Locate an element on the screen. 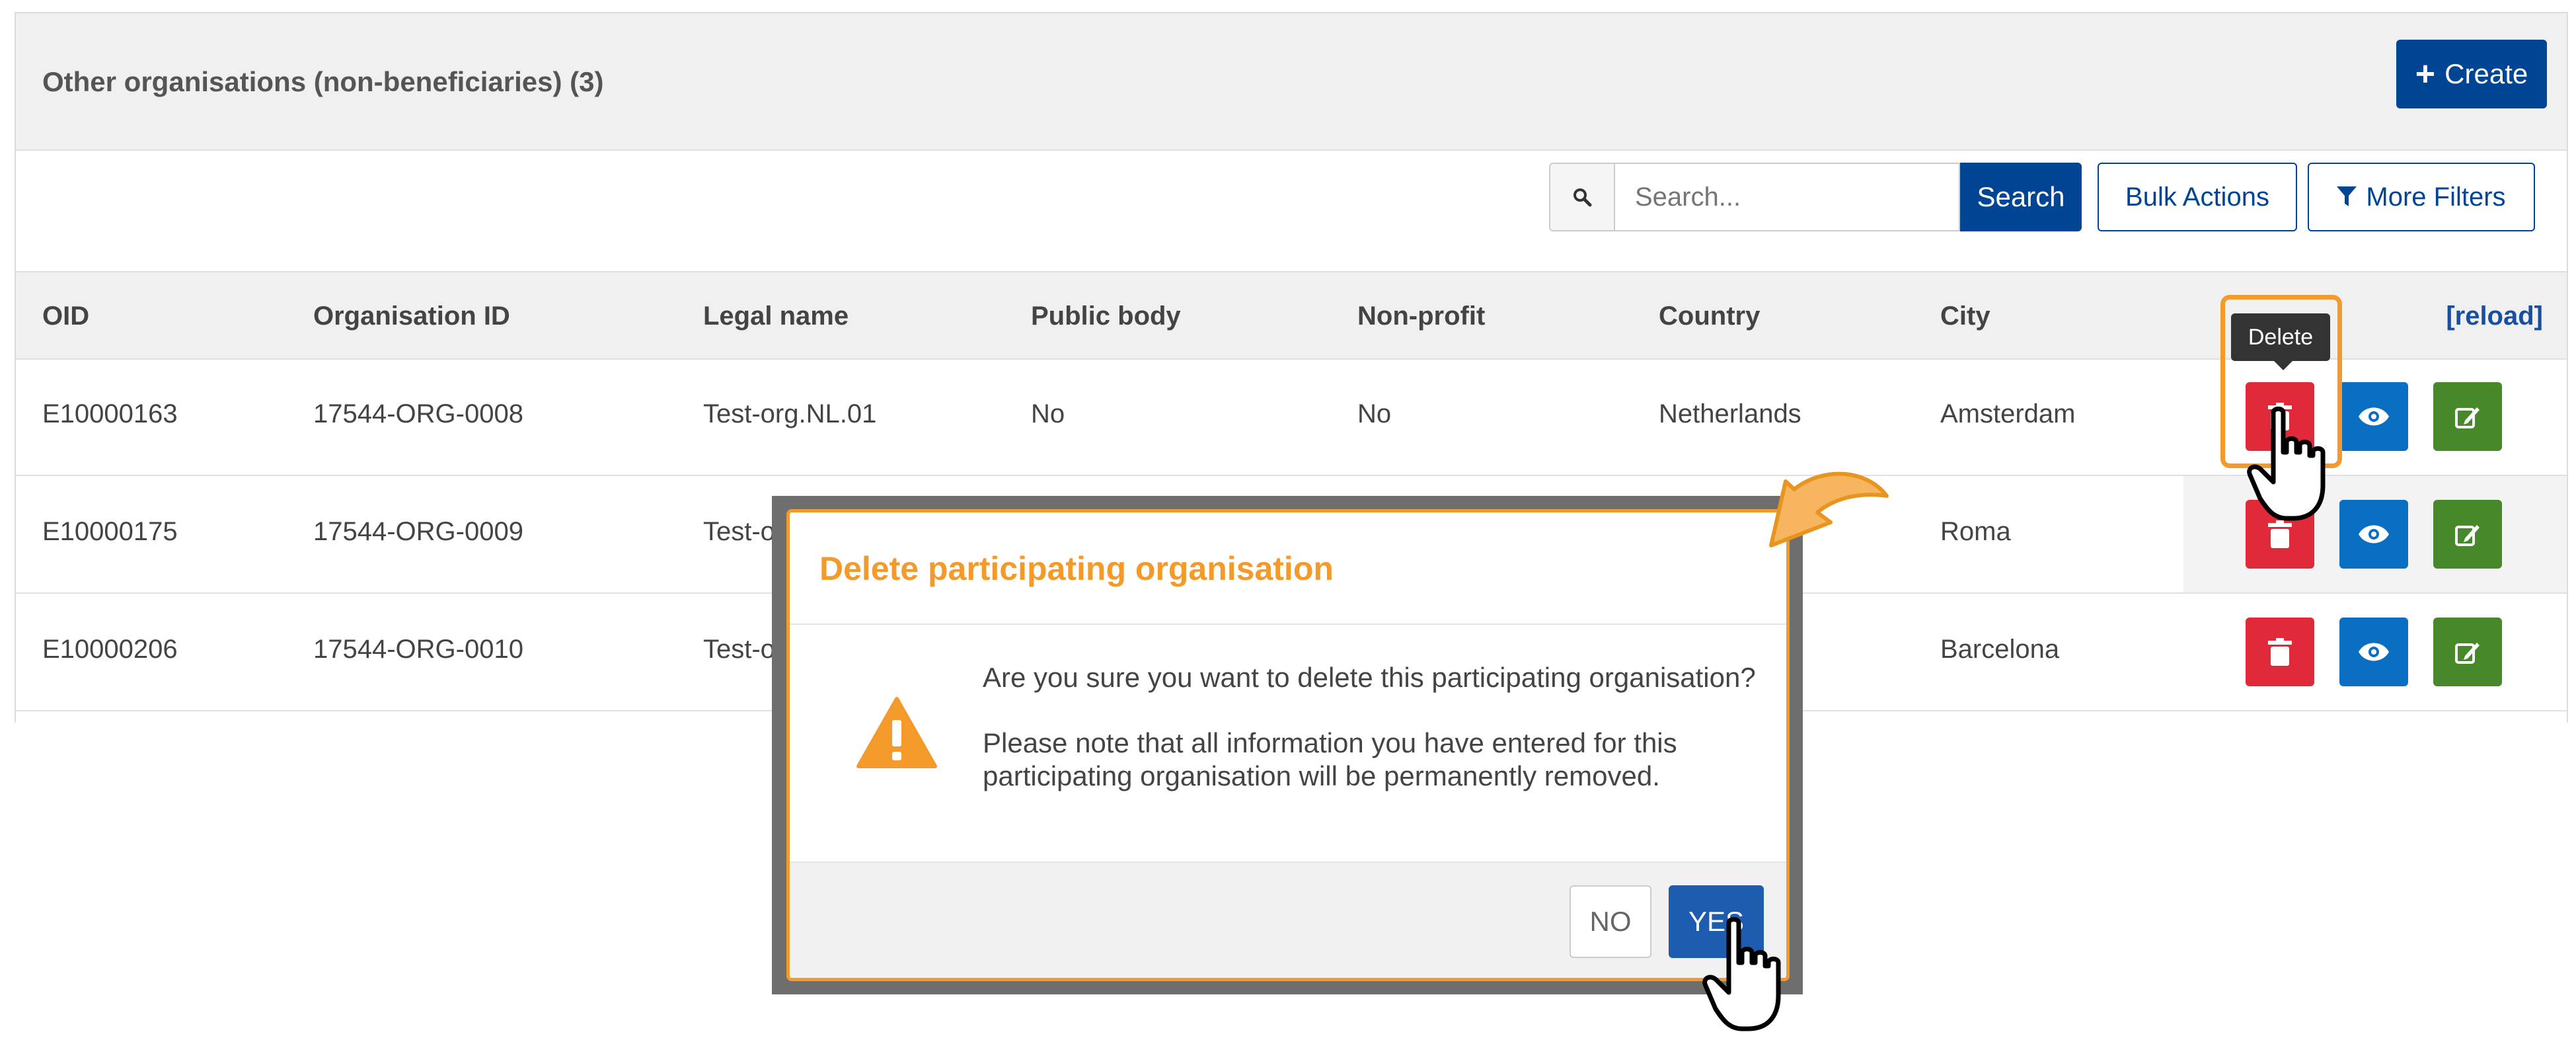 The width and height of the screenshot is (2576, 1042). column-country: Country is located at coordinates (1709, 316).